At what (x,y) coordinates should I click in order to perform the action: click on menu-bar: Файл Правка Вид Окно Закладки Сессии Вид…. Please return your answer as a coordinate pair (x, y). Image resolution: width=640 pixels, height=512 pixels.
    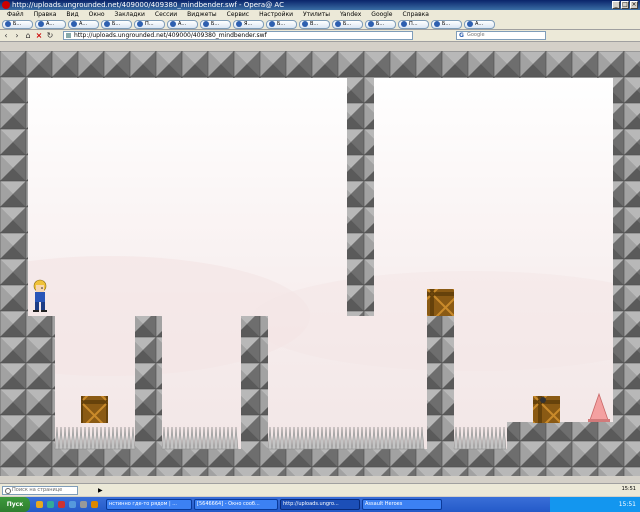
    Looking at the image, I should click on (320, 14).